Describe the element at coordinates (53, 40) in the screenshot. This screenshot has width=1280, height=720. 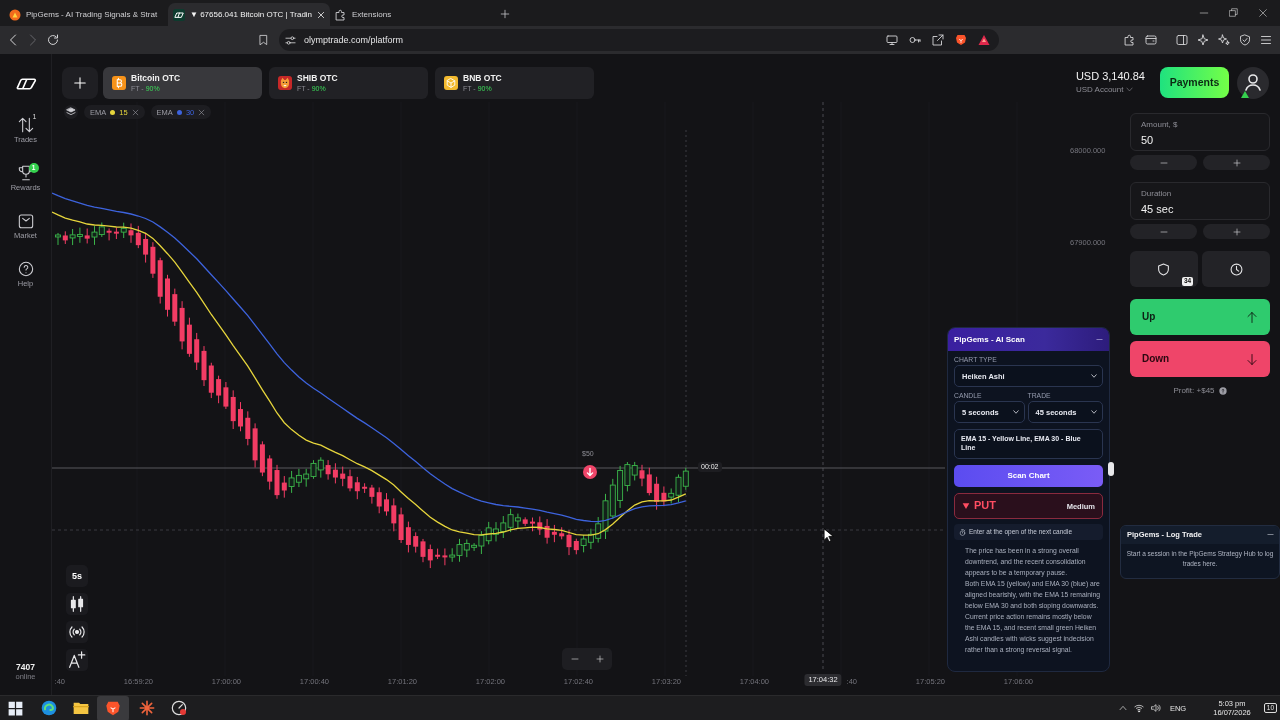
I see `reload-icon` at that location.